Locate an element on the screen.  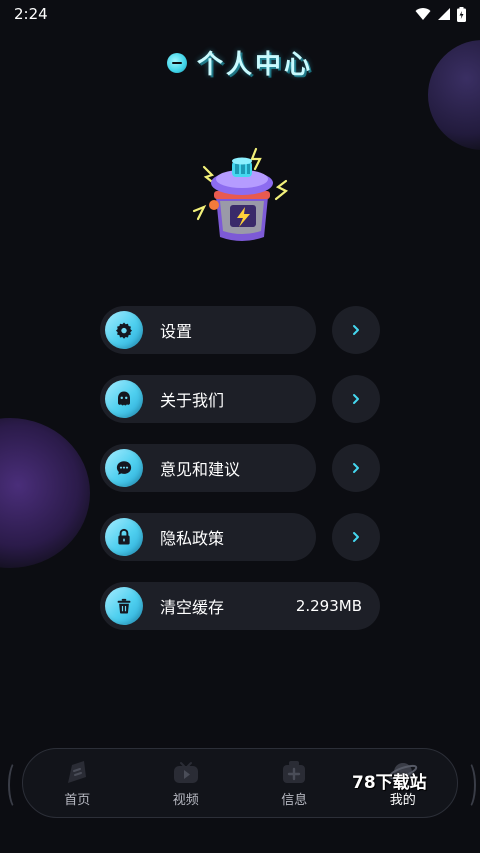
tab-info: 信息 is located at coordinates (294, 783).